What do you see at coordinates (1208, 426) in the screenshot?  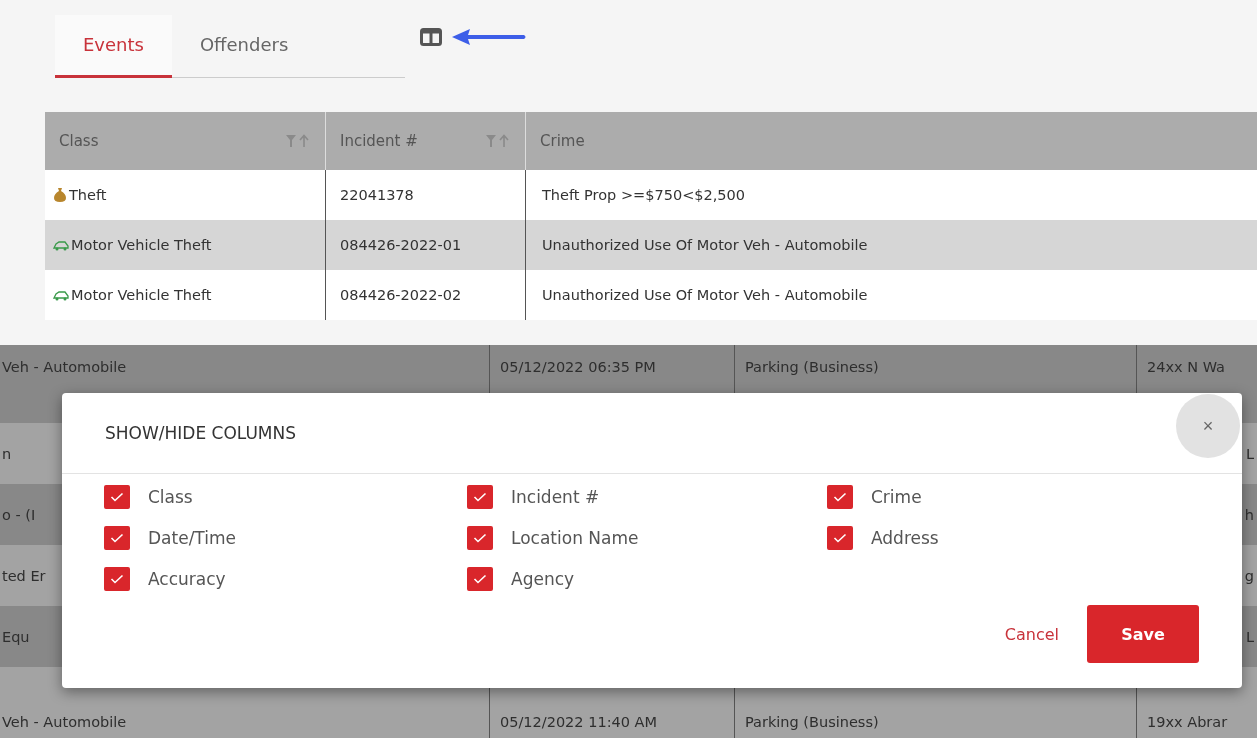 I see `close-button: ×` at bounding box center [1208, 426].